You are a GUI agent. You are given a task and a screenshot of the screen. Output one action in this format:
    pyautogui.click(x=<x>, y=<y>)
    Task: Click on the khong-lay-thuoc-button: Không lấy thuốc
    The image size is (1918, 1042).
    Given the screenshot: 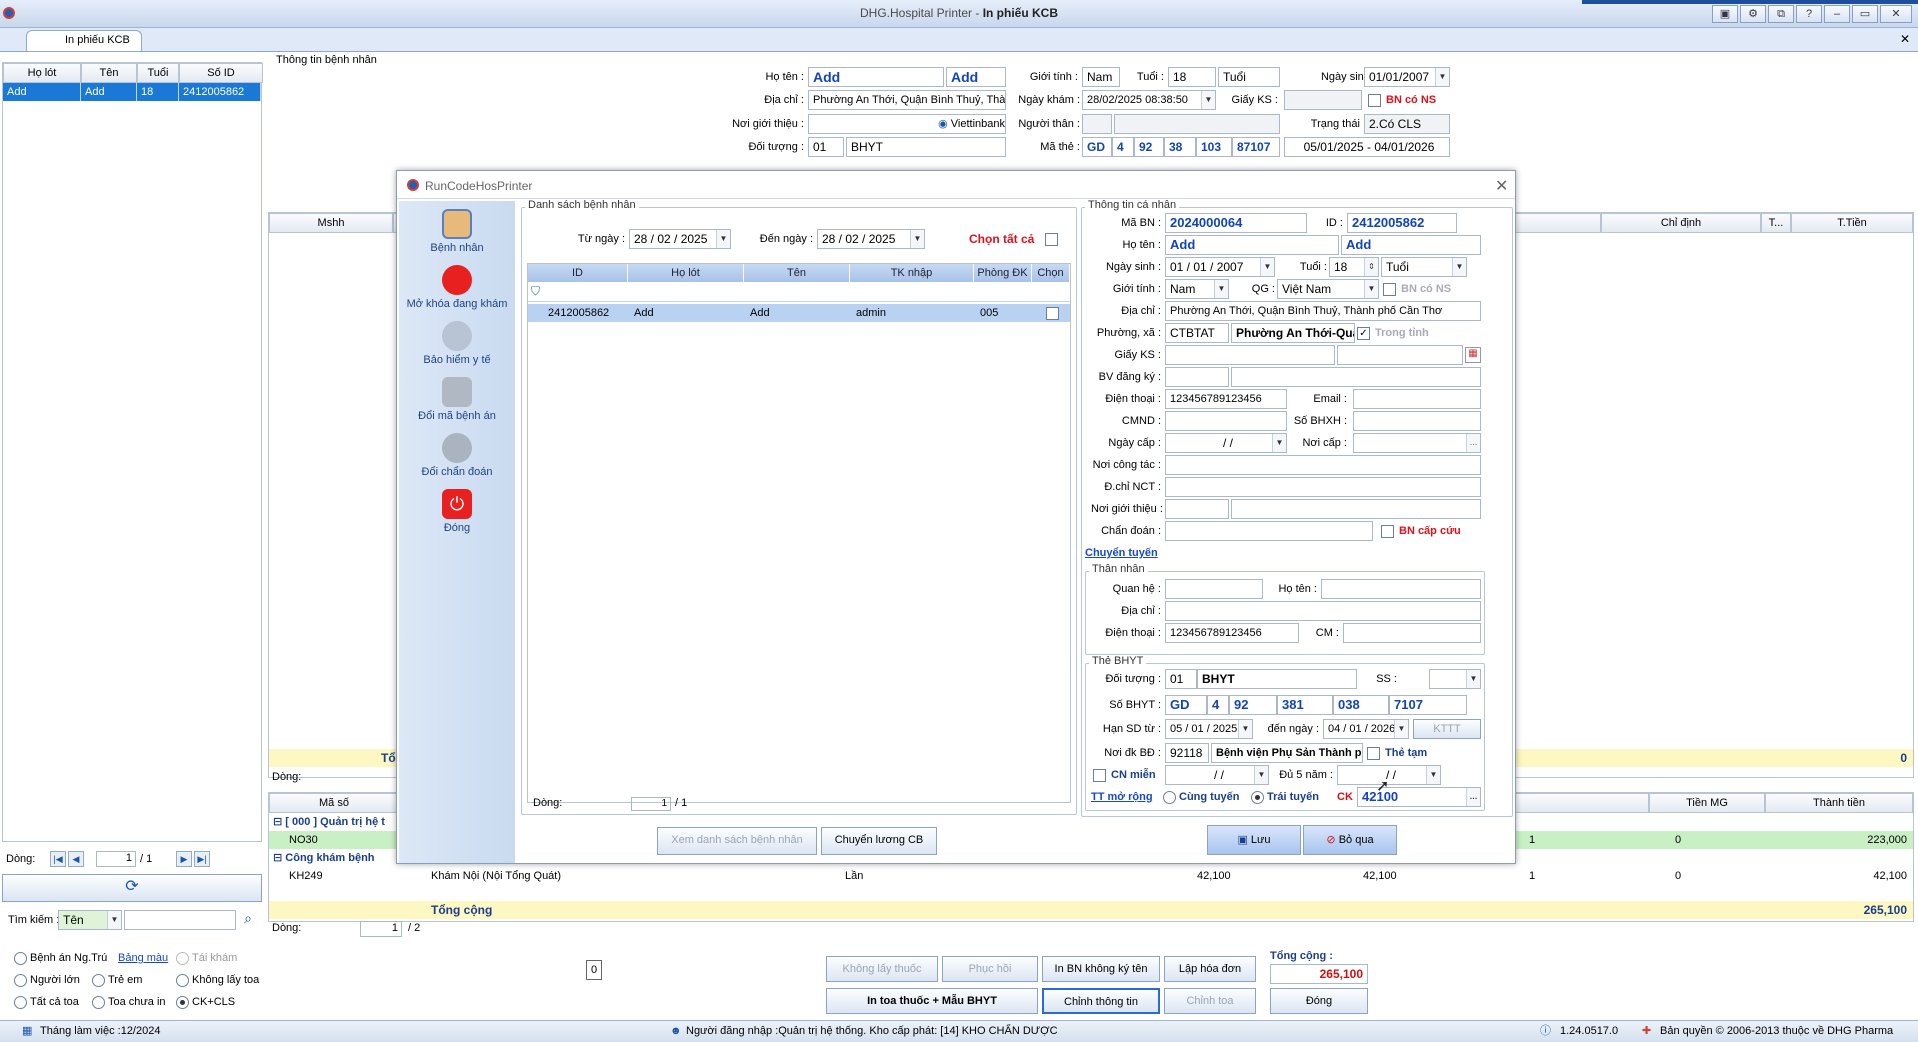 What is the action you would take?
    pyautogui.click(x=882, y=969)
    